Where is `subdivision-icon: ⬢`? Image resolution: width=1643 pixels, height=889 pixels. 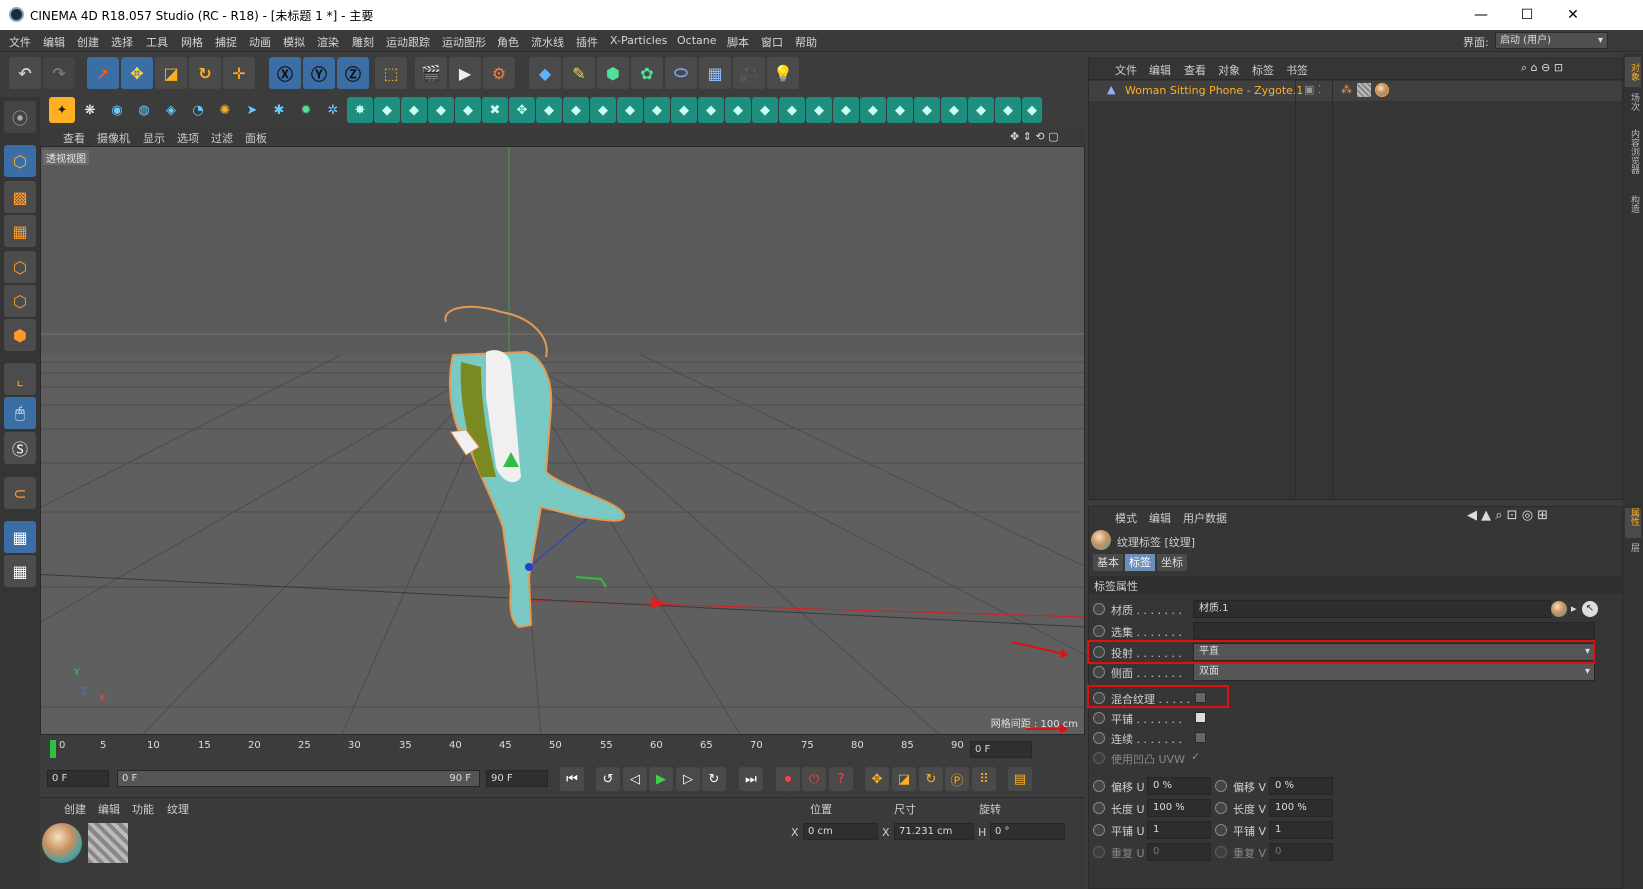
subdivision-icon: ⬢ is located at coordinates (613, 73).